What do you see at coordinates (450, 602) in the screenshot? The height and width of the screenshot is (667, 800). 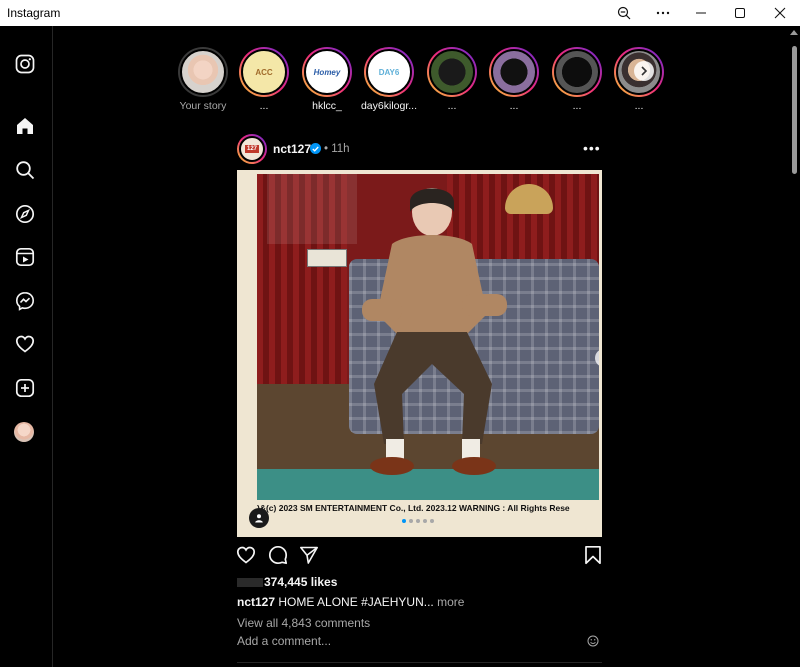 I see `caption-more-link: more` at bounding box center [450, 602].